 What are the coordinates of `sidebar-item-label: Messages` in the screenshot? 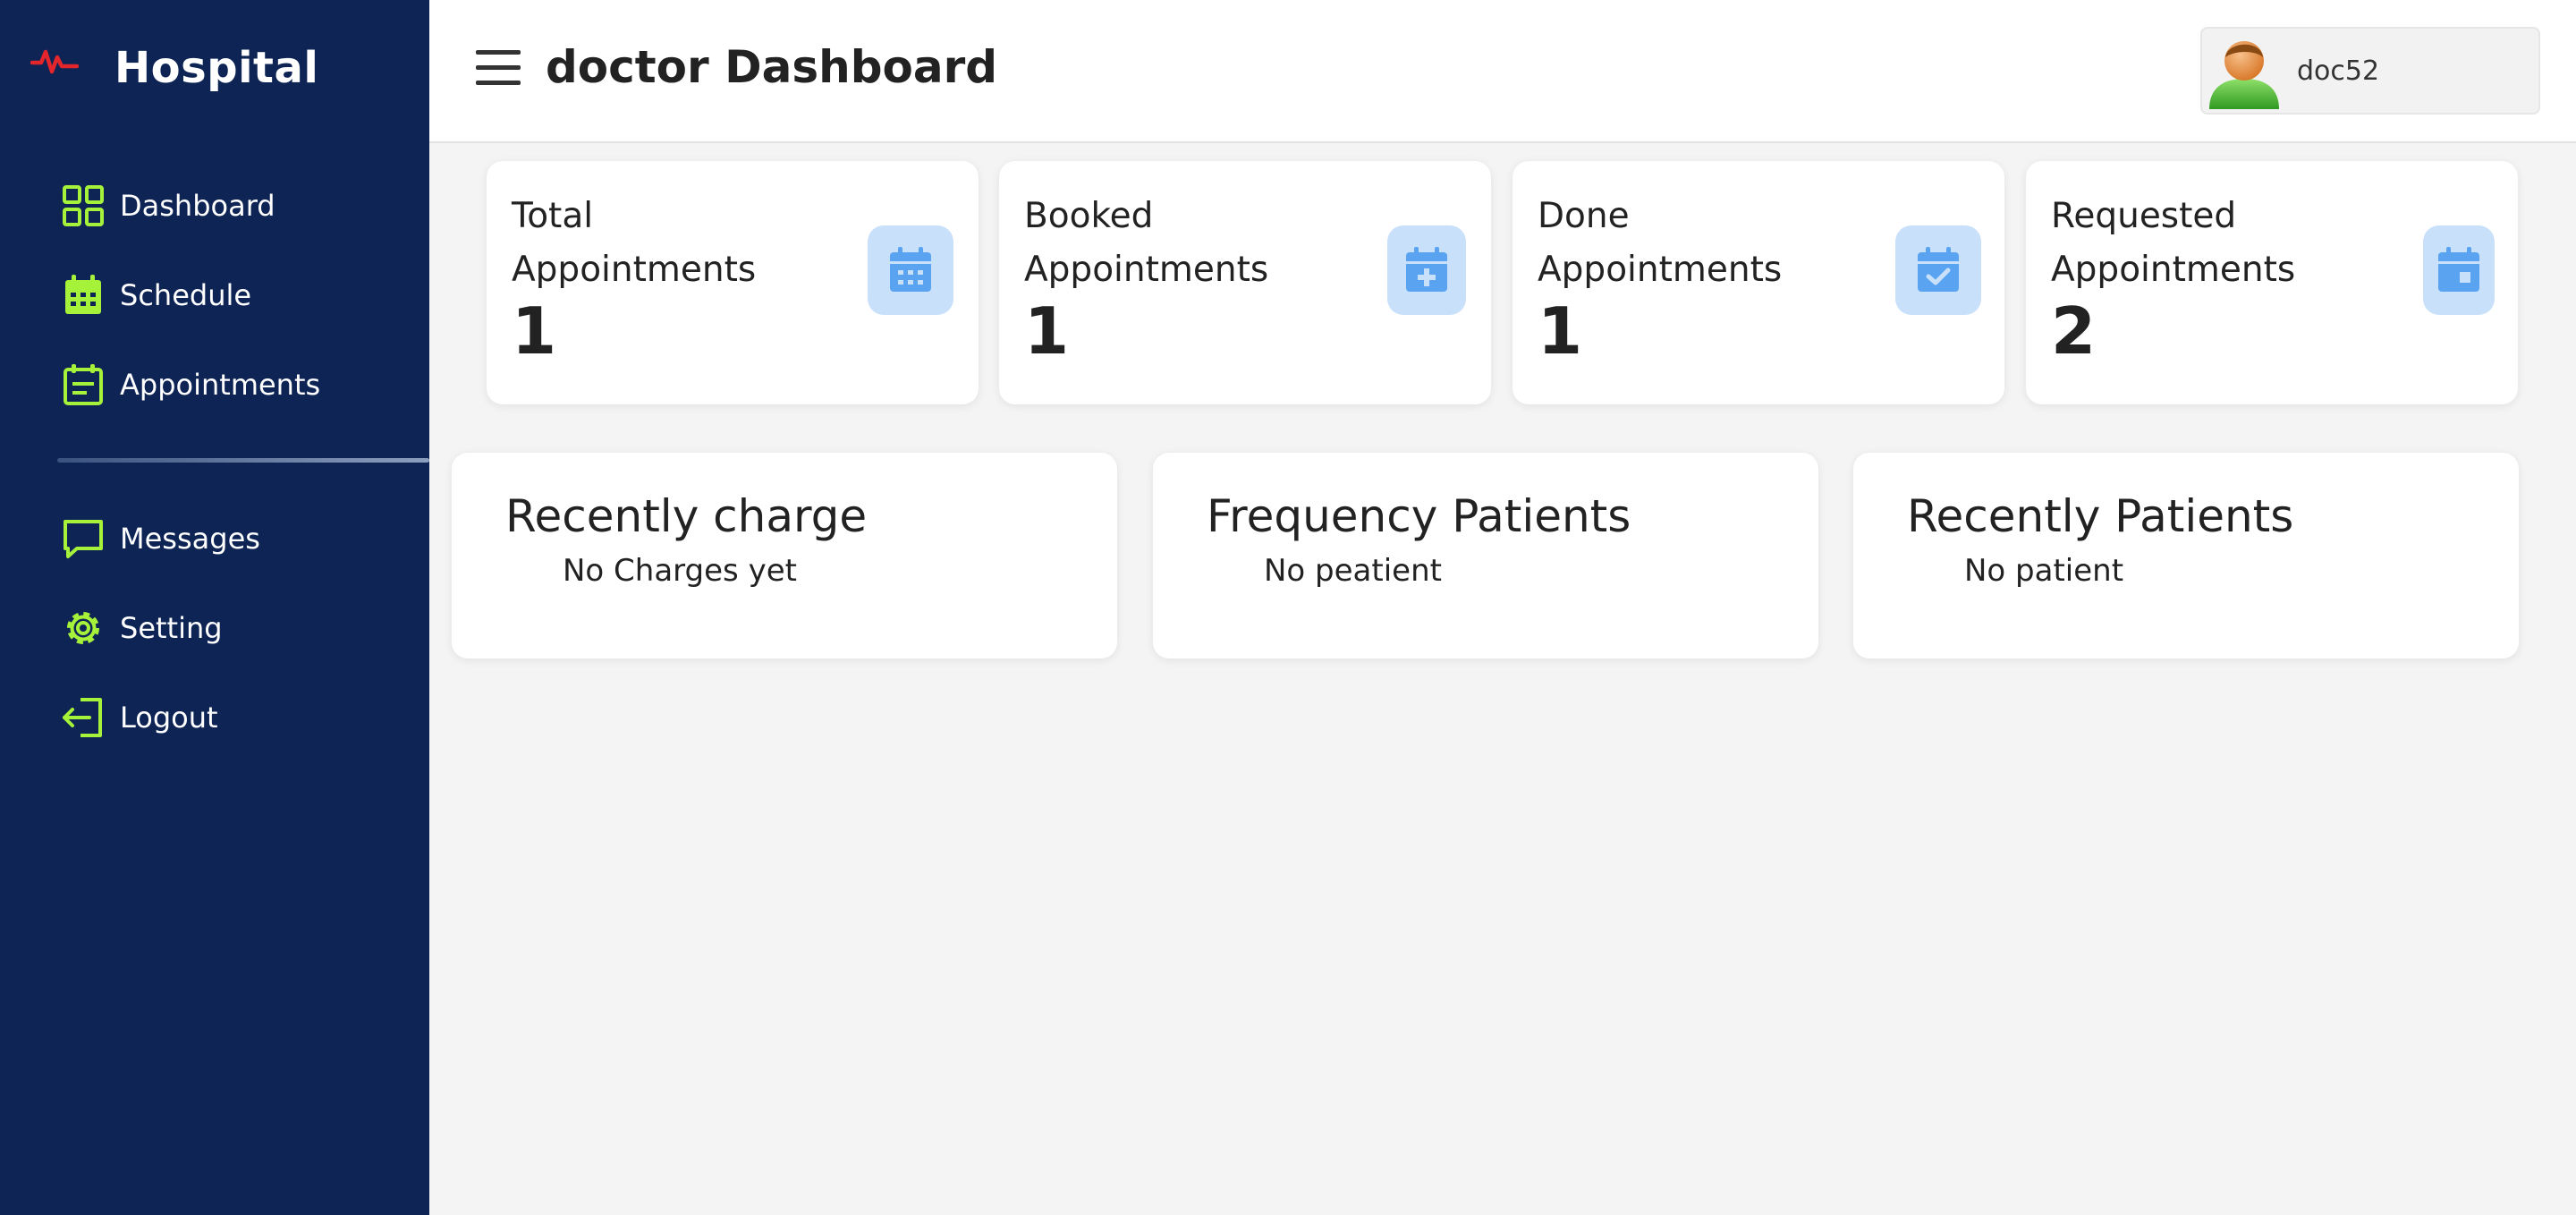 It's located at (190, 539).